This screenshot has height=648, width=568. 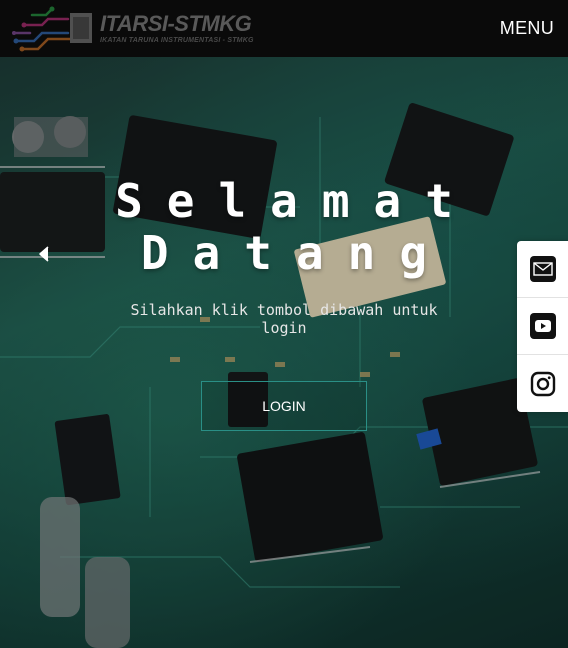 I want to click on youtube-link, so click(x=542, y=326).